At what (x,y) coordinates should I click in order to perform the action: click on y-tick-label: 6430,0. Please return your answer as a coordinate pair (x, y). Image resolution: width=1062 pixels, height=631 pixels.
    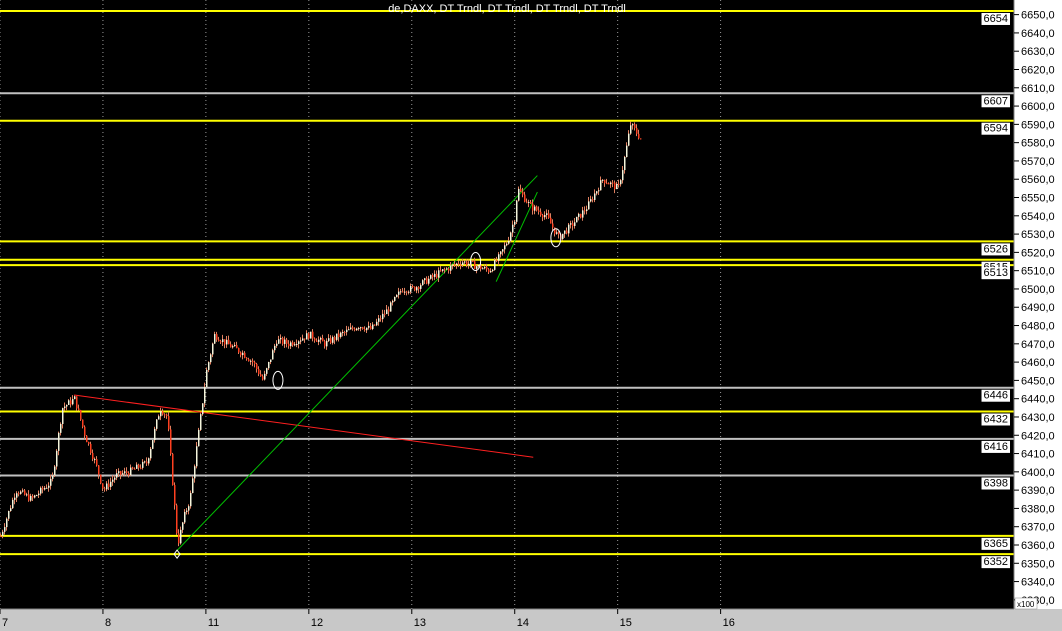
    Looking at the image, I should click on (1038, 418).